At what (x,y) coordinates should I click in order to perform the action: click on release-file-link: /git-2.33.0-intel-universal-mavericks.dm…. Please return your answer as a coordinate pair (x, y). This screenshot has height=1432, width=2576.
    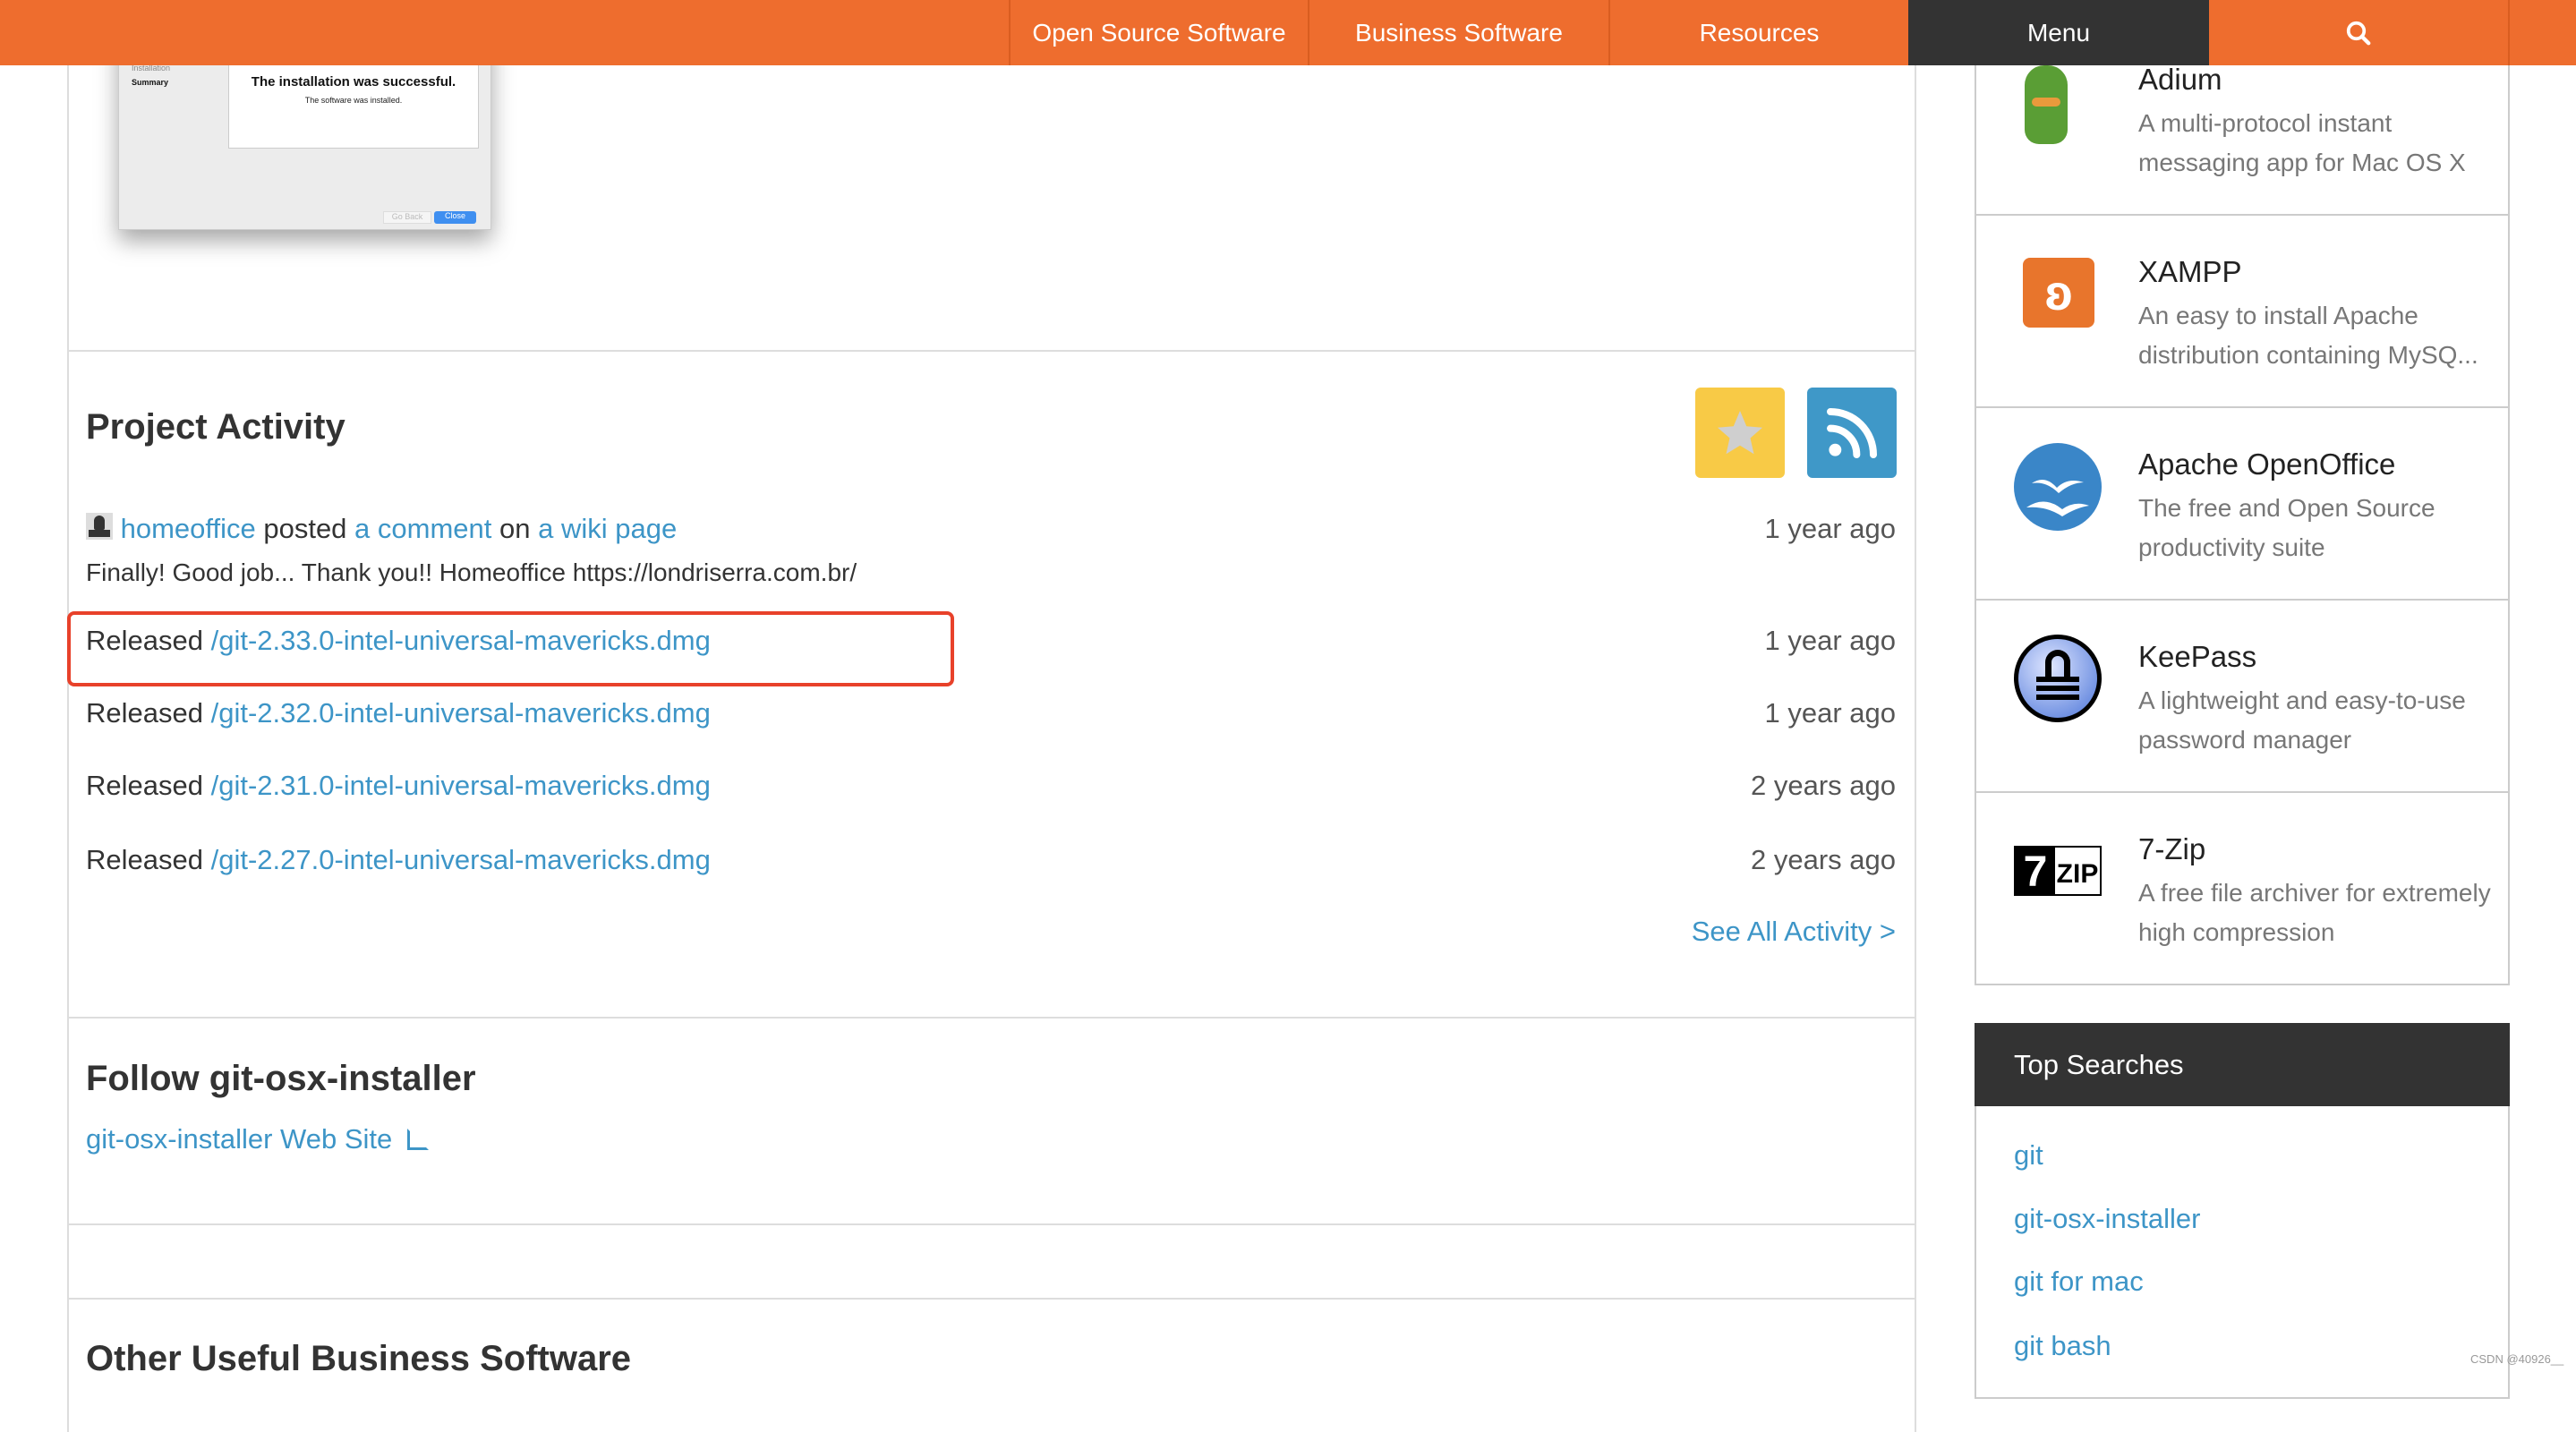
    Looking at the image, I should click on (461, 640).